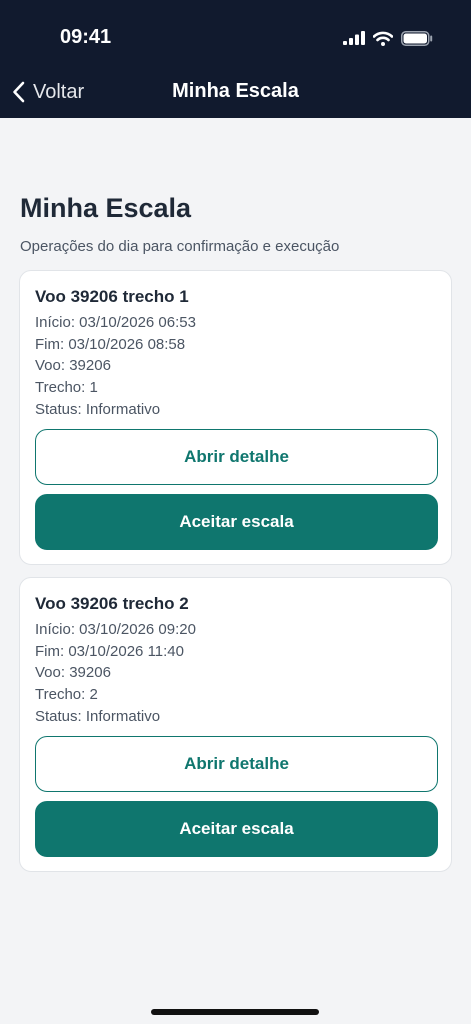  What do you see at coordinates (66, 388) in the screenshot?
I see `card-leg: Trecho: 1` at bounding box center [66, 388].